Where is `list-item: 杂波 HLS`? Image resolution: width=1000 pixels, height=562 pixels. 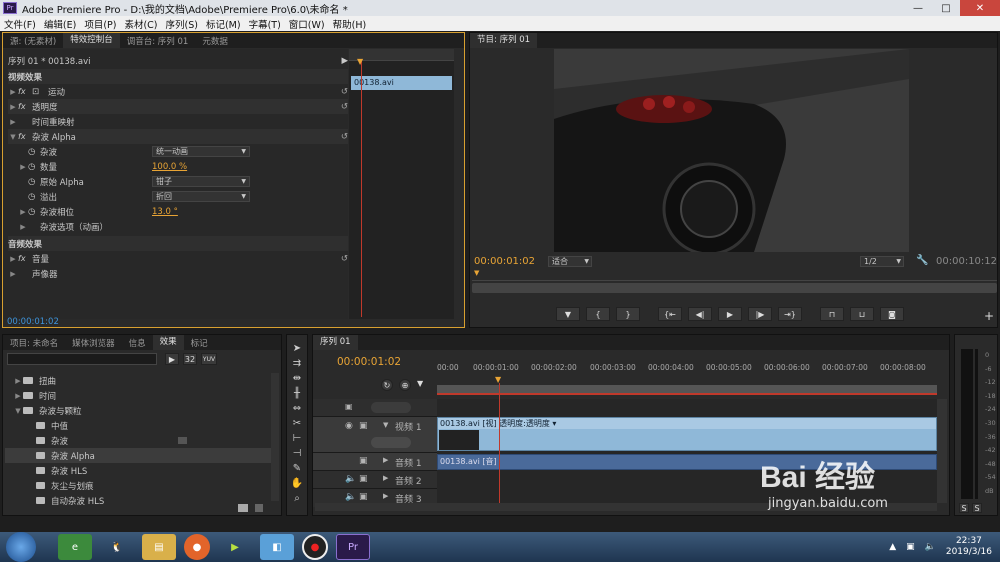 list-item: 杂波 HLS is located at coordinates (153, 470).